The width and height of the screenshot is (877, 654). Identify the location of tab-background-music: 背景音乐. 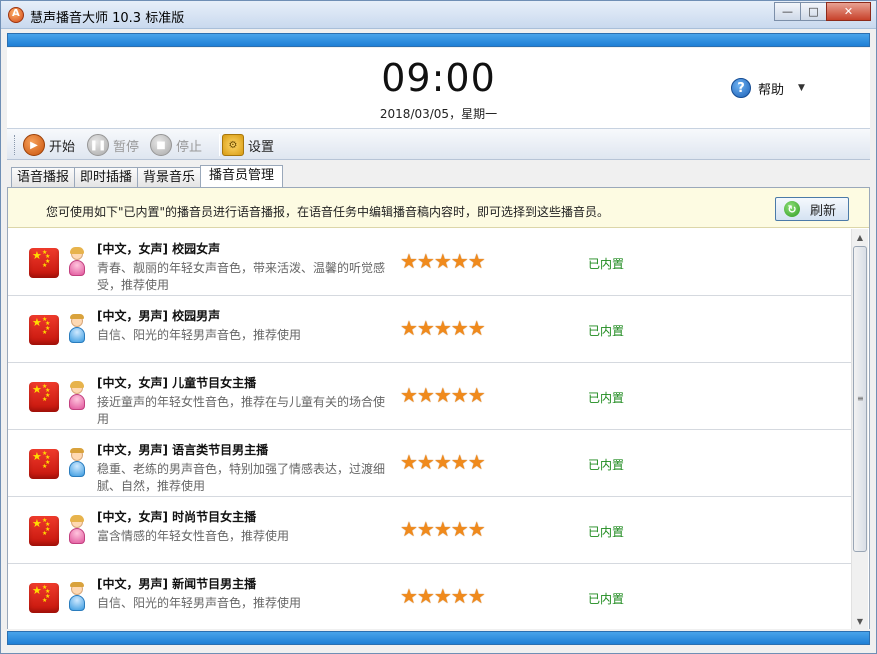
(169, 177).